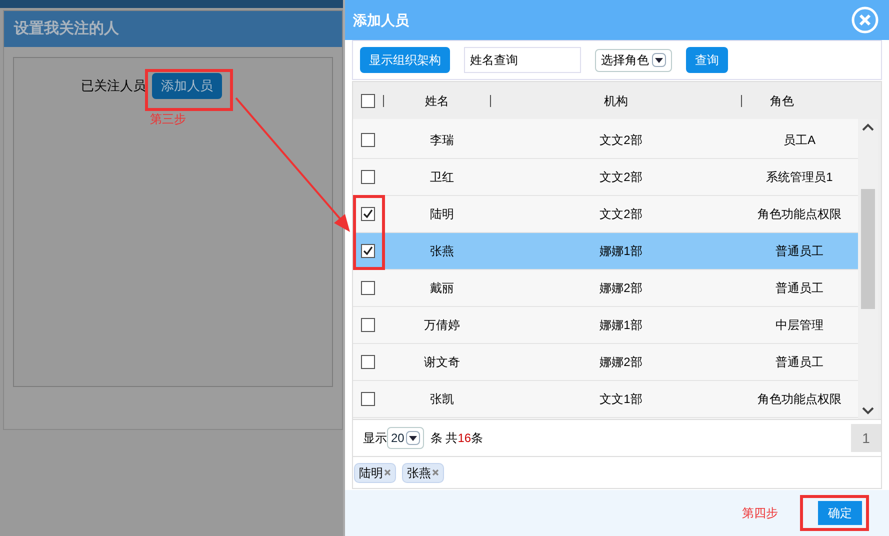 The height and width of the screenshot is (536, 889). Describe the element at coordinates (405, 60) in the screenshot. I see `show-org-button: 显示组织架构` at that location.